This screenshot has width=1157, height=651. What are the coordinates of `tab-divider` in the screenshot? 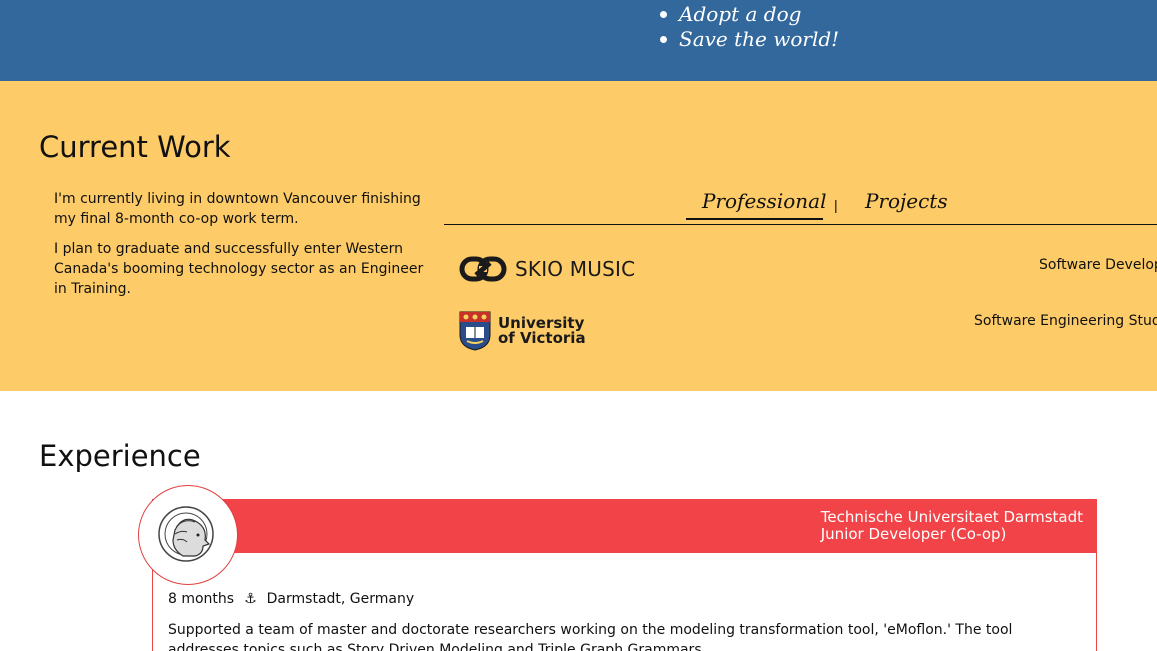 It's located at (800, 224).